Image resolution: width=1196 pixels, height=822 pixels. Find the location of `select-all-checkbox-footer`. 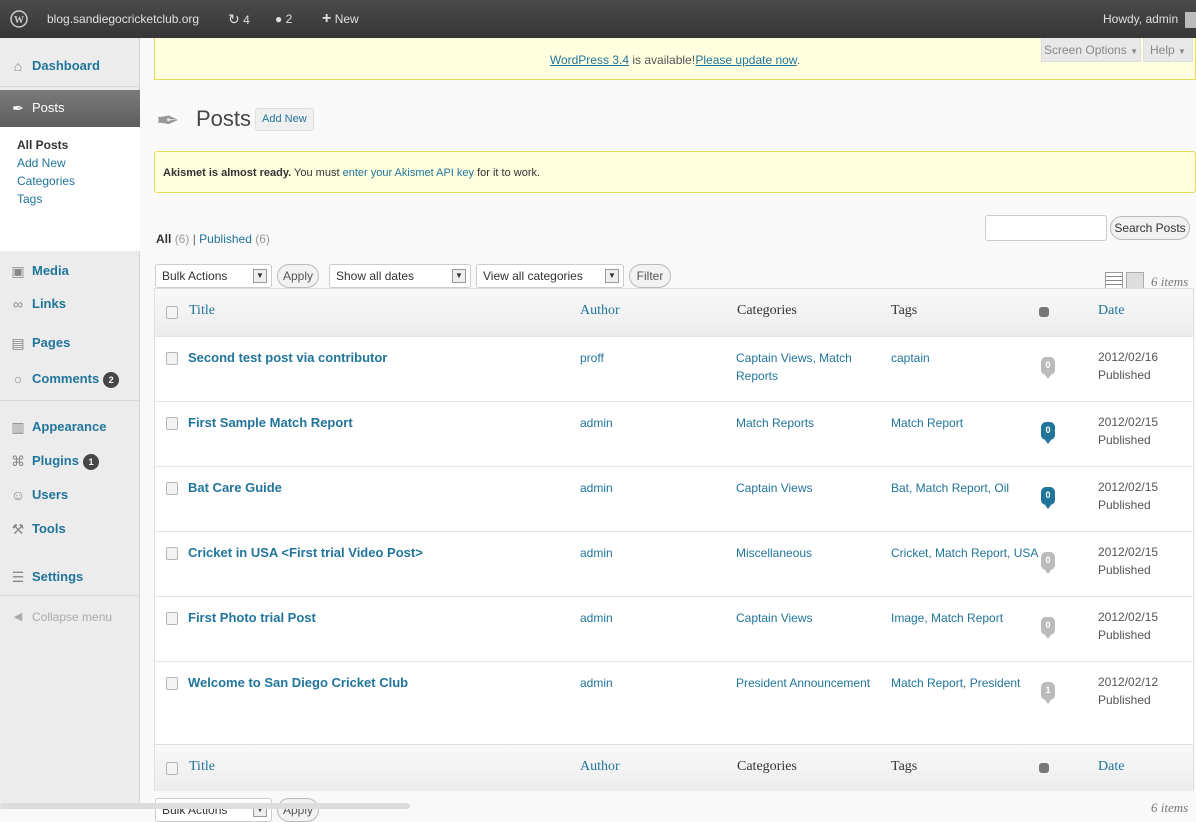

select-all-checkbox-footer is located at coordinates (172, 768).